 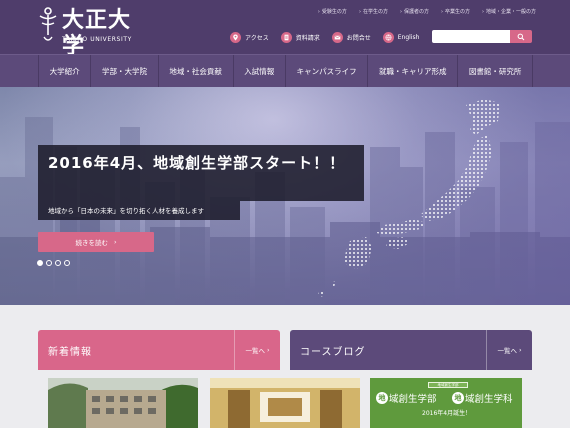 I want to click on brochure-link: 資料請求, so click(x=300, y=37).